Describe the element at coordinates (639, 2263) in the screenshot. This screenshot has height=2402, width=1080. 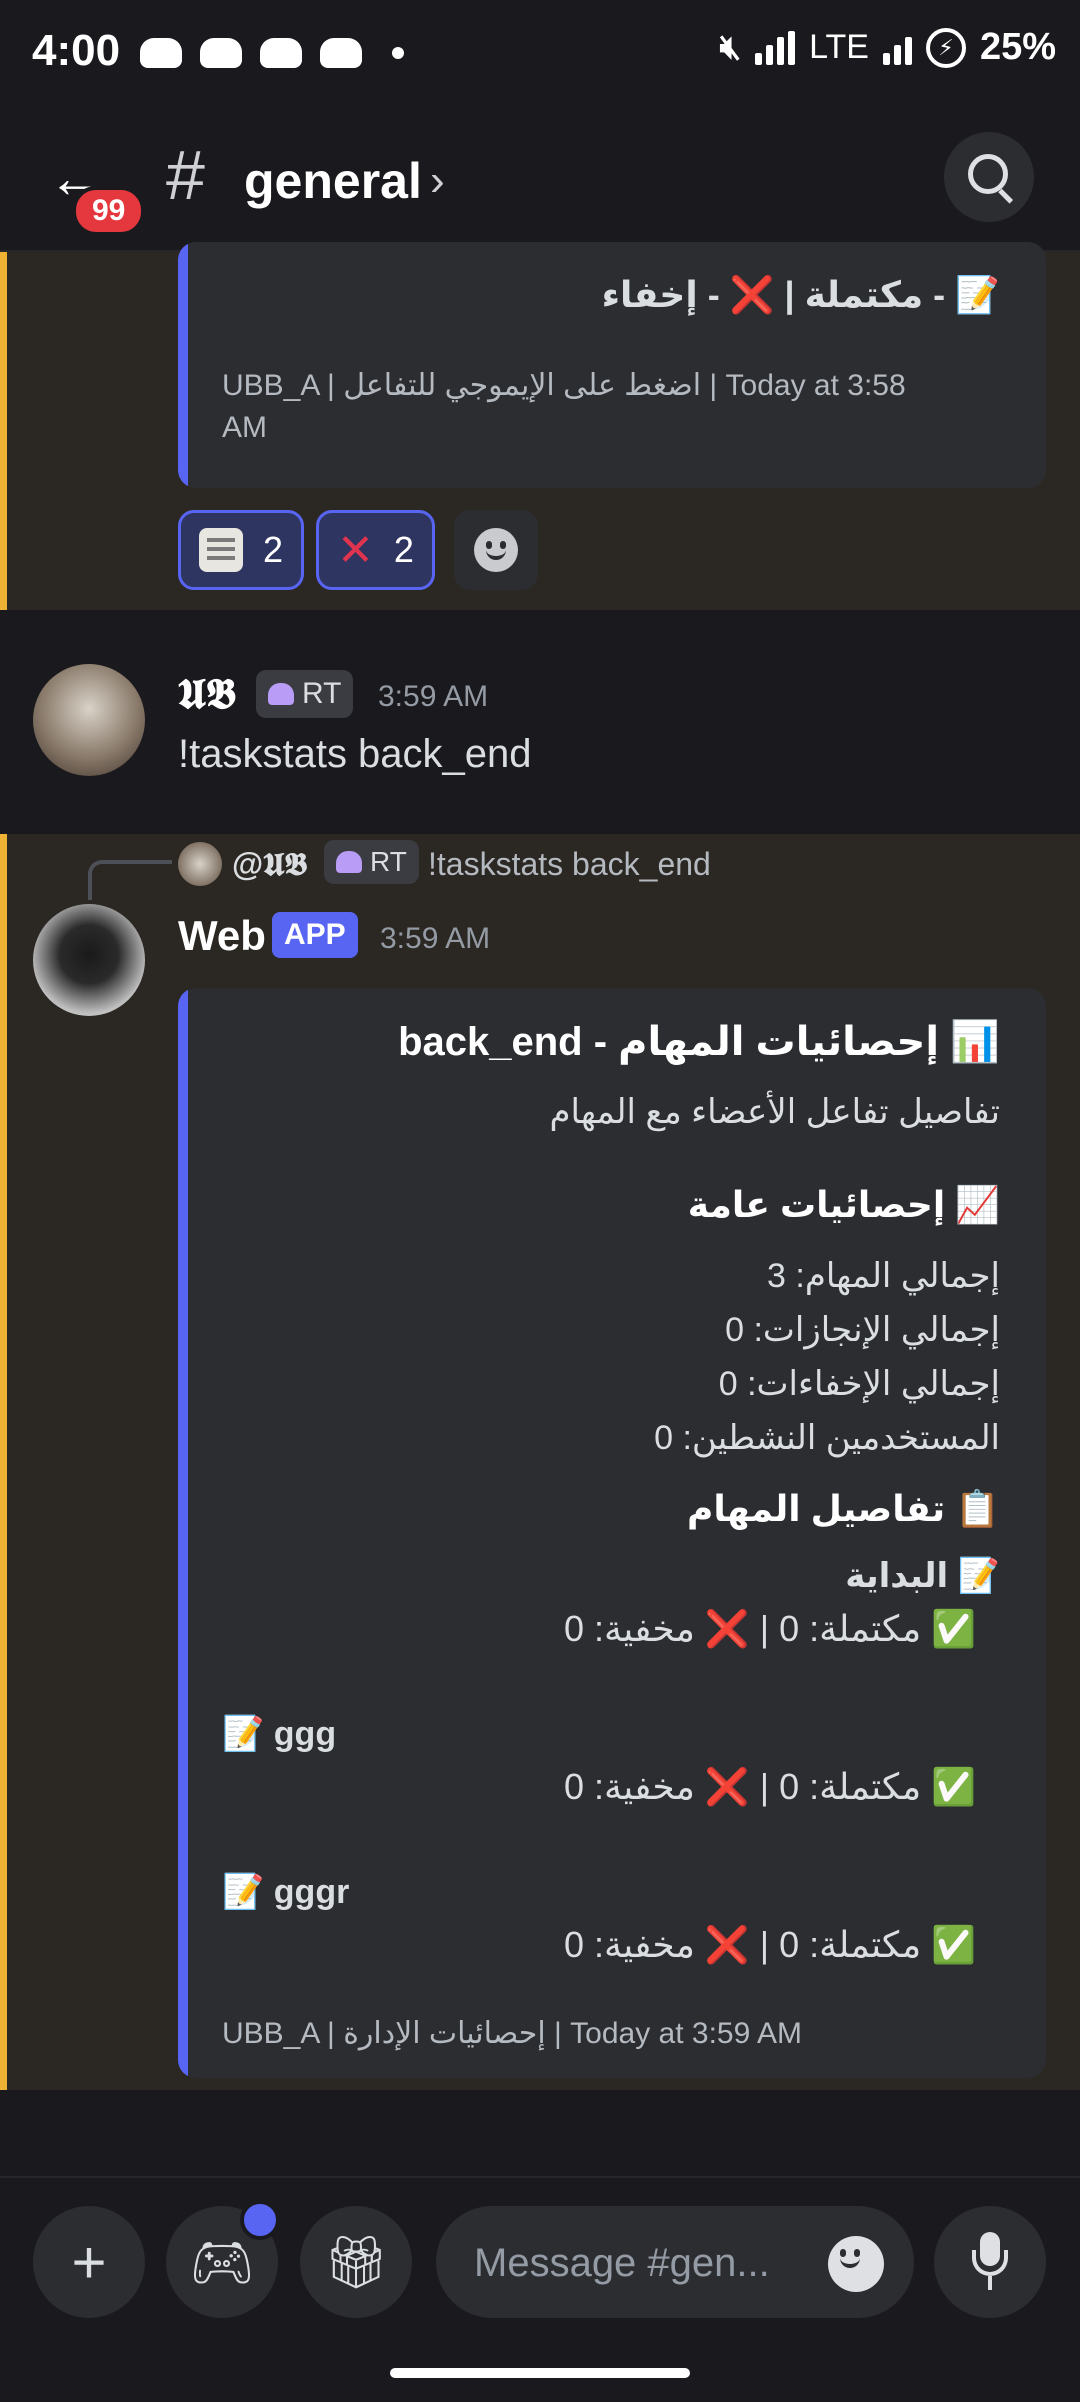
I see `message-input` at that location.